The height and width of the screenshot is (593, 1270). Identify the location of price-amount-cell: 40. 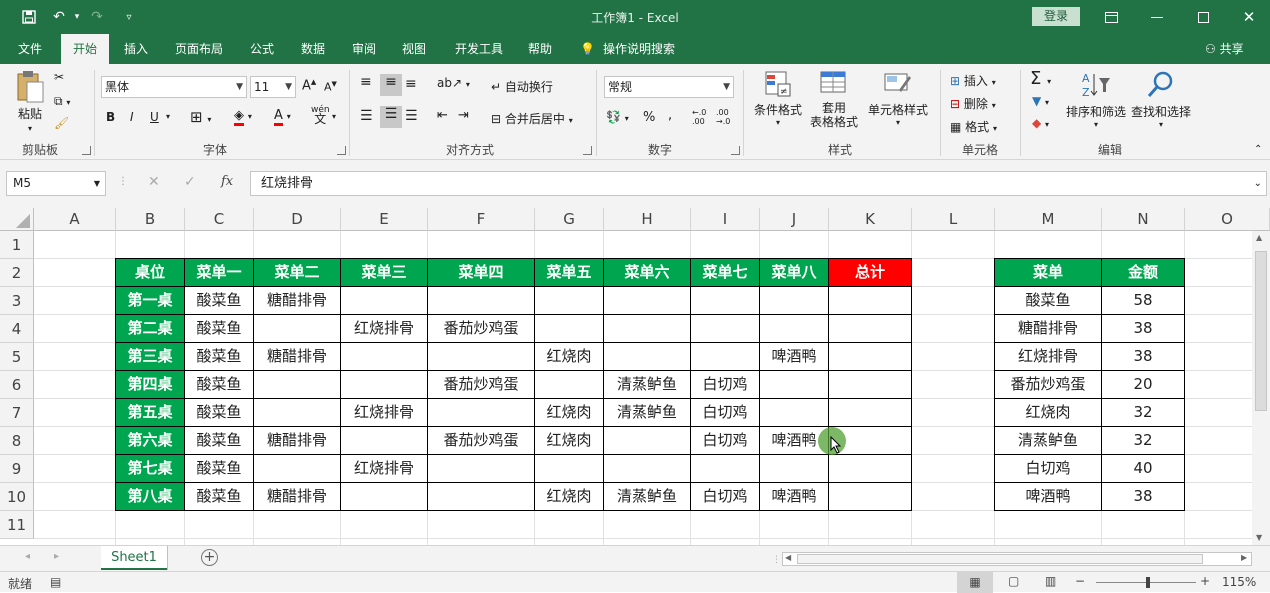
(1143, 469).